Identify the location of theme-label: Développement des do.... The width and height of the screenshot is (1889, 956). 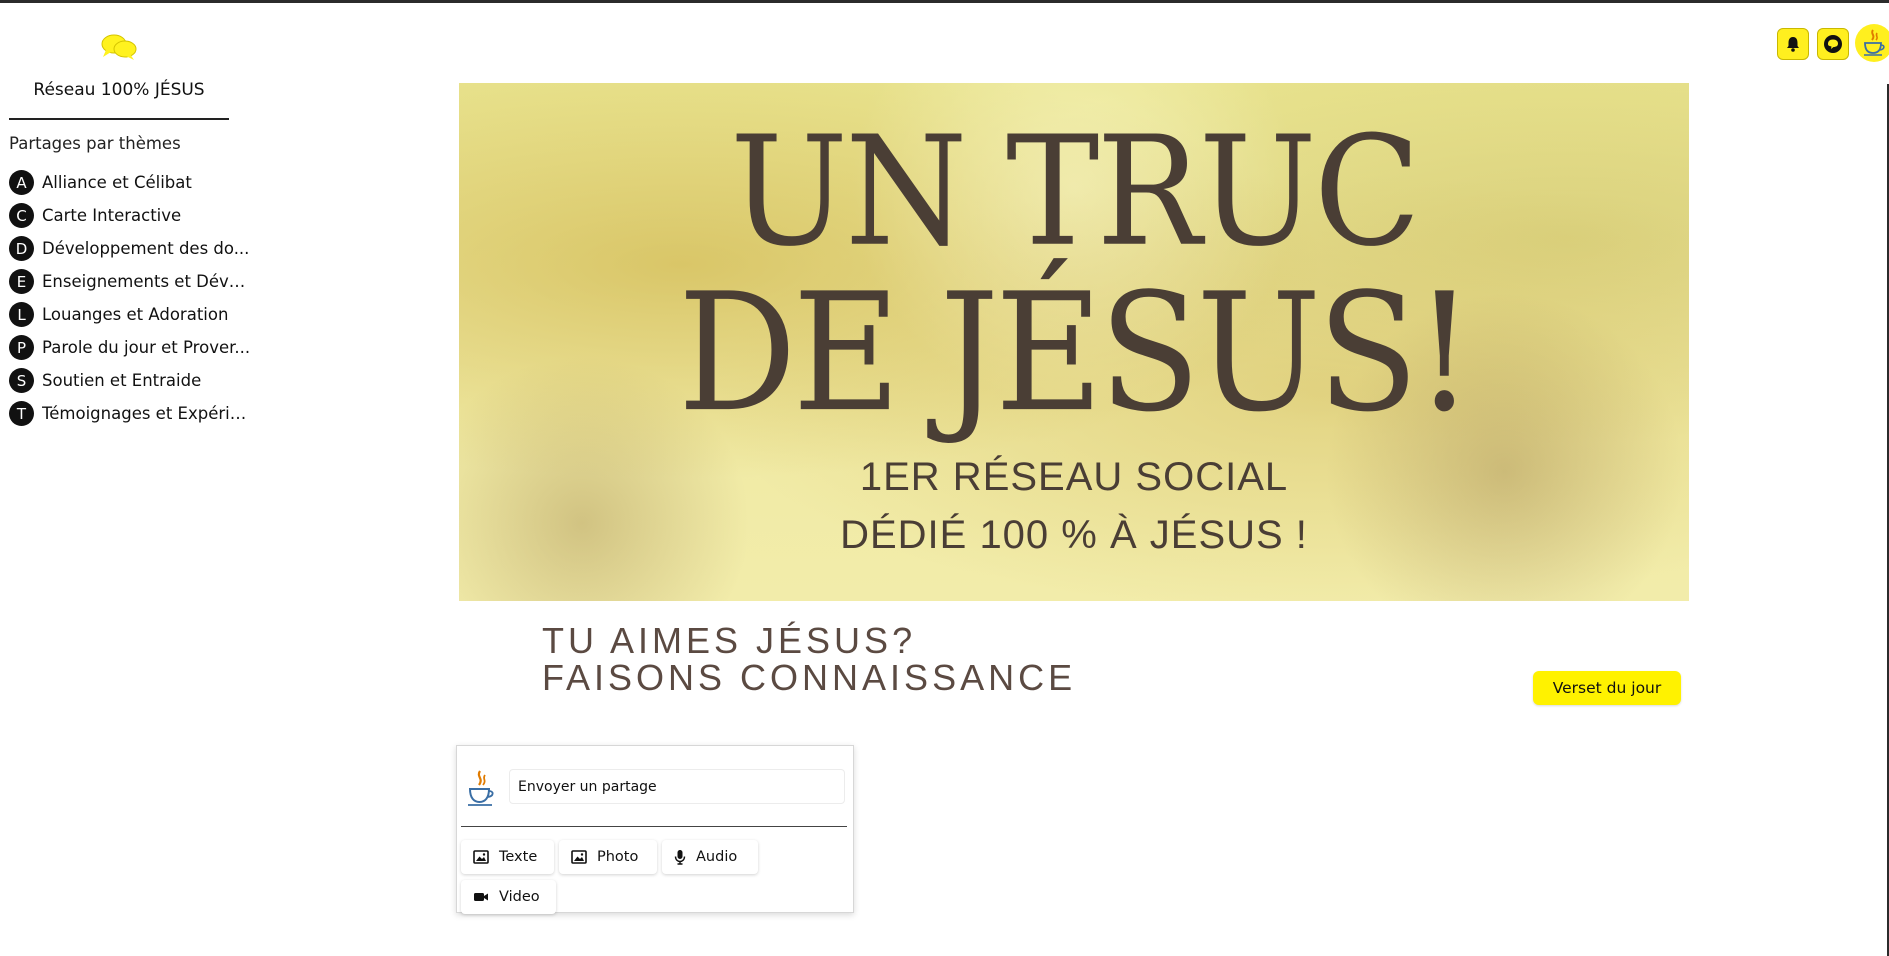
(146, 248).